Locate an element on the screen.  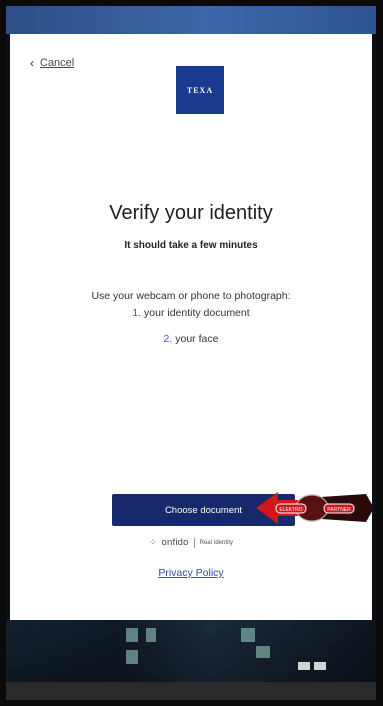
cancel-button: ‹ Cancel is located at coordinates (52, 63).